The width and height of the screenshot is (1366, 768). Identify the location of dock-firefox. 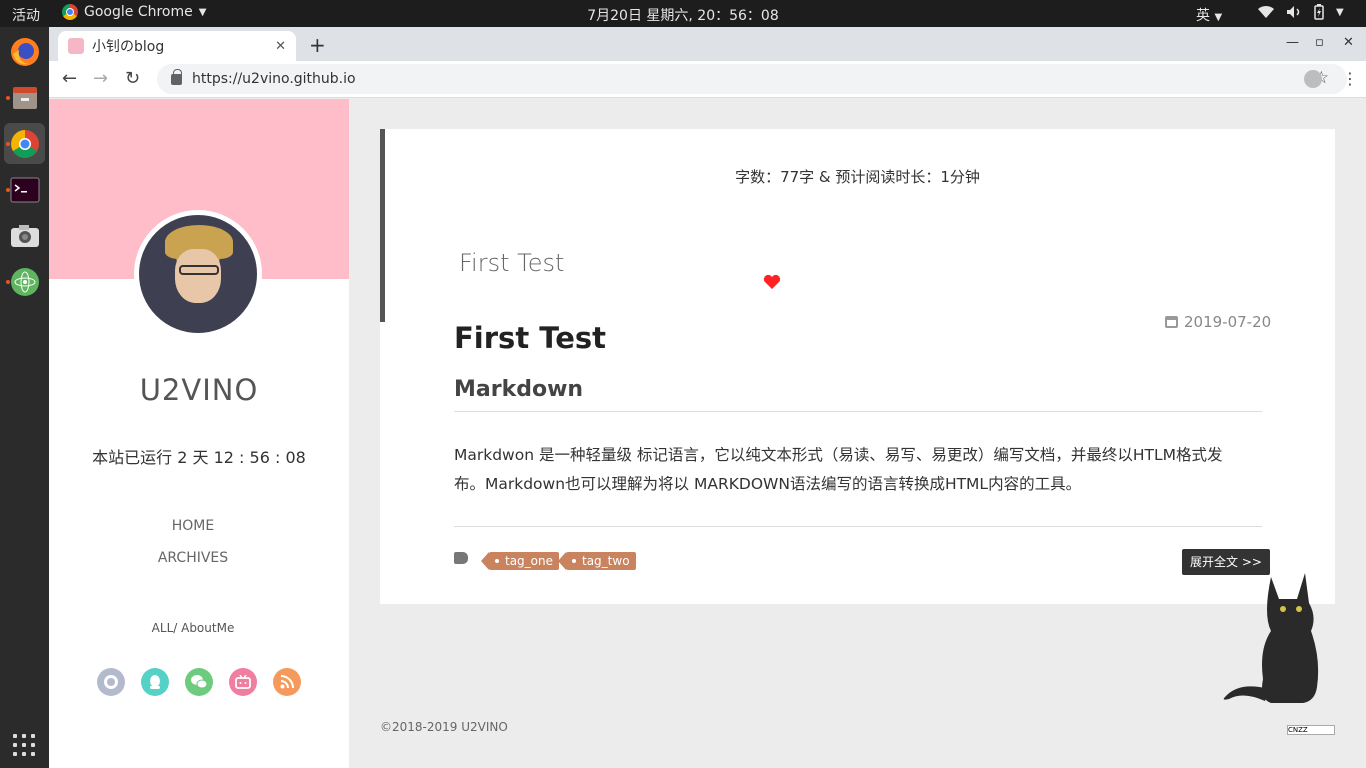
(24, 51).